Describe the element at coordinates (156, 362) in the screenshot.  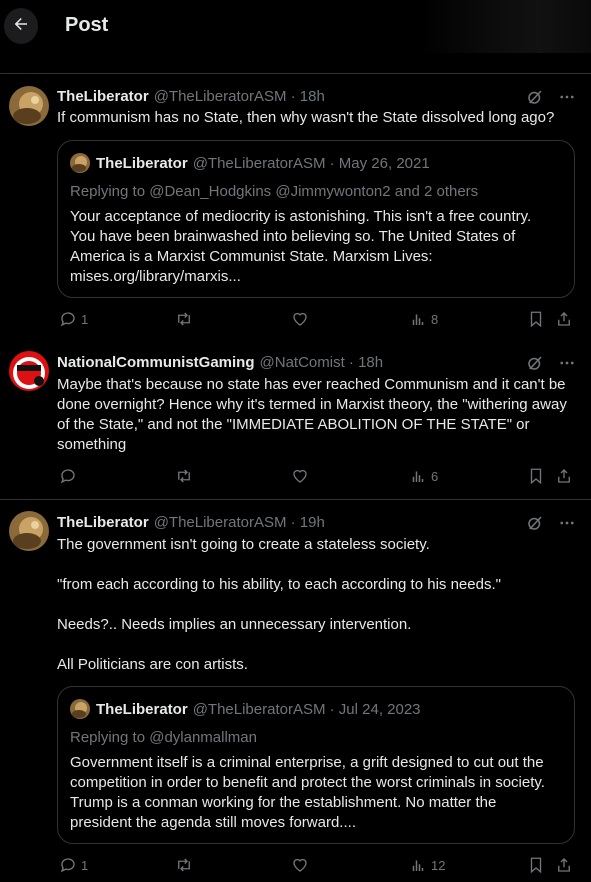
I see `display-name: NationalCommunistGaming` at that location.